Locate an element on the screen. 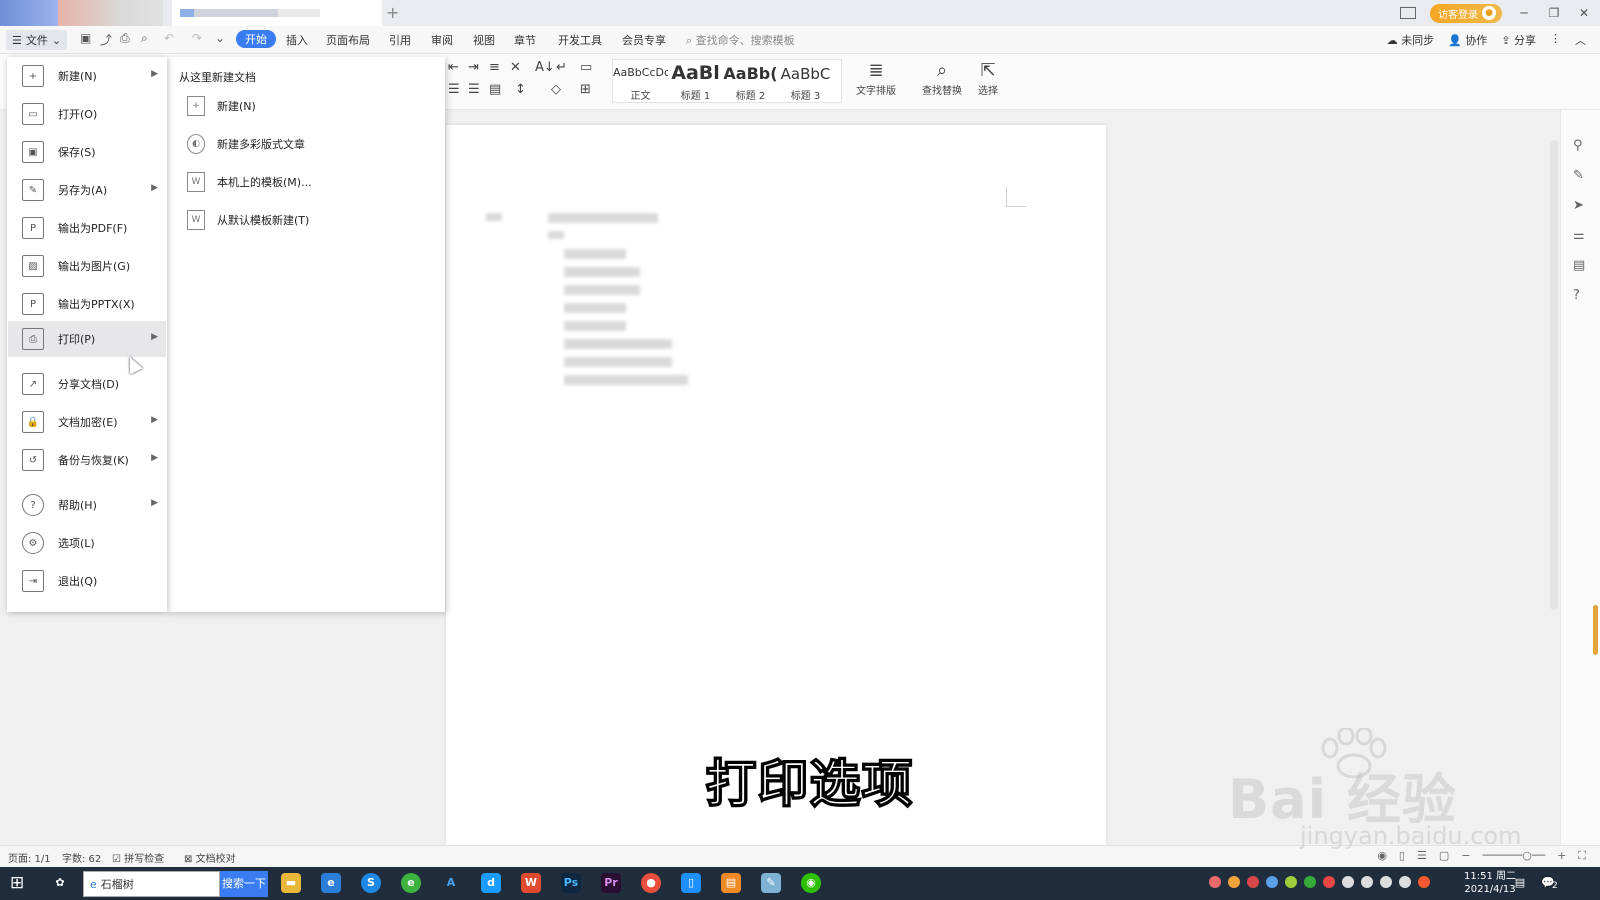  archive-icon: ▤ is located at coordinates (1579, 265).